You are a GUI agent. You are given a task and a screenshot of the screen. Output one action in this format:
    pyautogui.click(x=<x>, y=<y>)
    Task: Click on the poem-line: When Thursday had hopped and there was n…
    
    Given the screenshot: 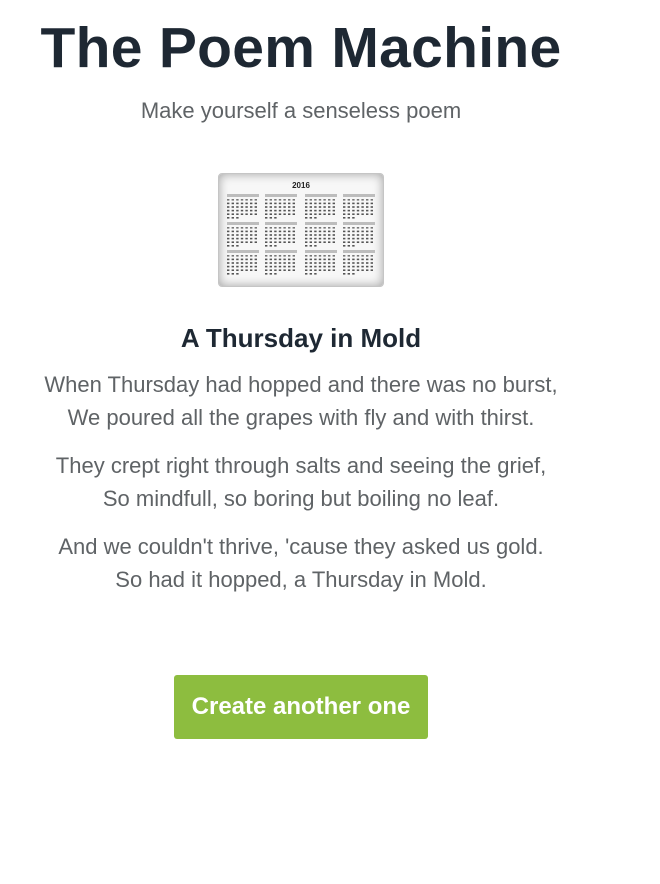 What is the action you would take?
    pyautogui.click(x=301, y=384)
    